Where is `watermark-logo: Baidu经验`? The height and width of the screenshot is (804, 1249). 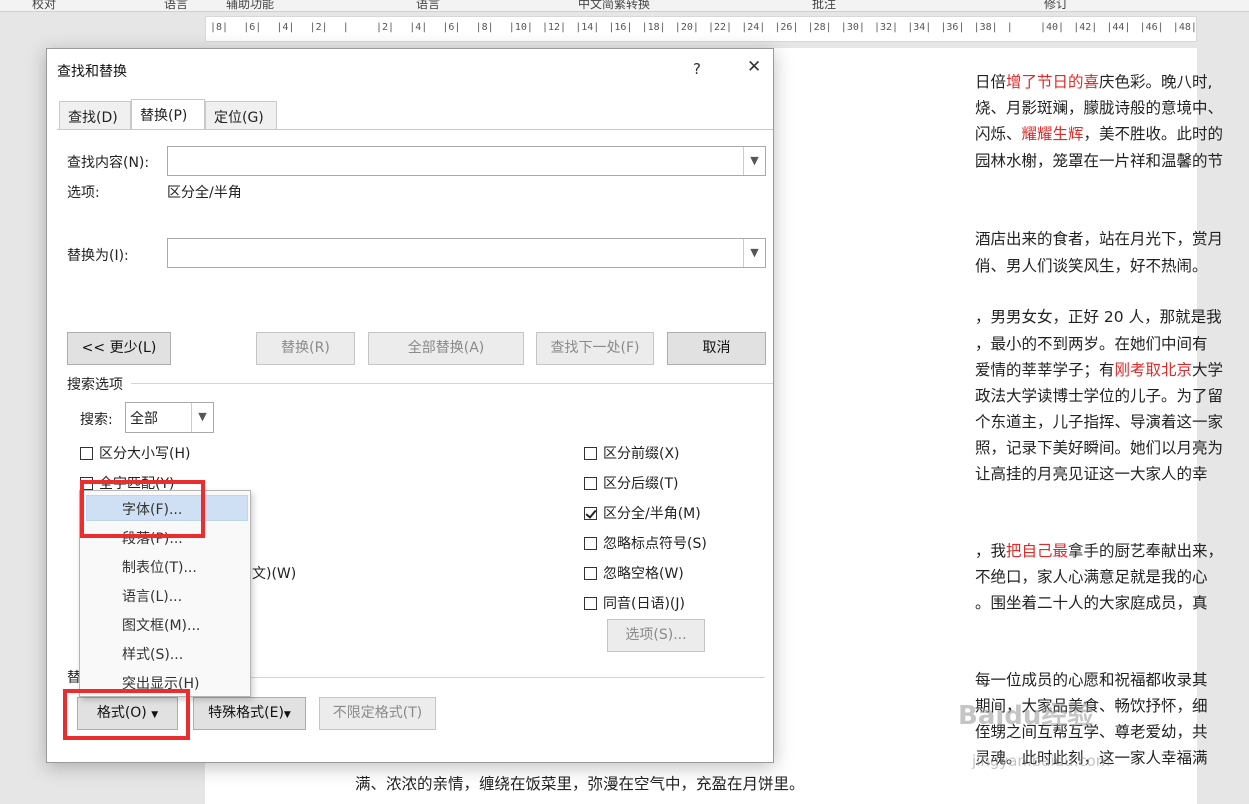
watermark-logo: Baidu经验 is located at coordinates (1026, 716).